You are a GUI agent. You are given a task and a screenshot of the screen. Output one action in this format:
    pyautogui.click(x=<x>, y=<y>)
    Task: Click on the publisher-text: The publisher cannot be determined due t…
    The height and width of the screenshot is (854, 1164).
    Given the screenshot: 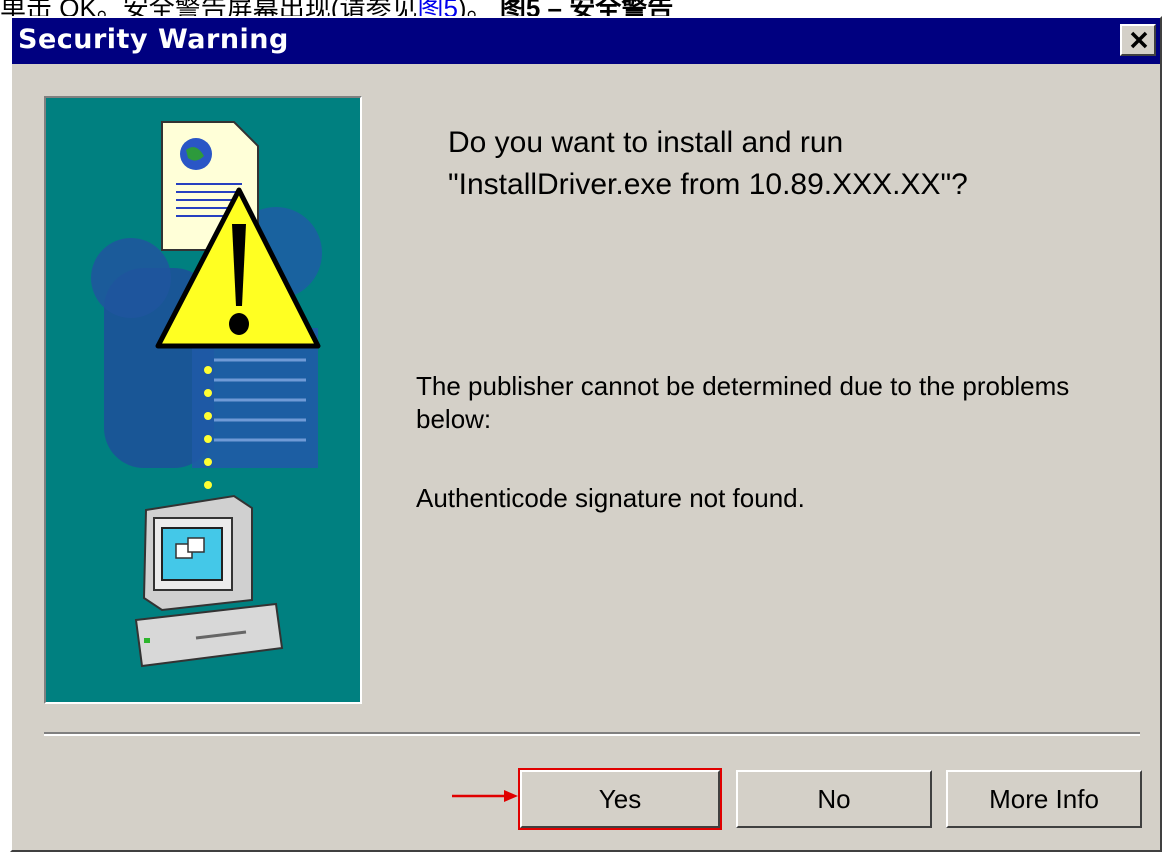 What is the action you would take?
    pyautogui.click(x=743, y=402)
    